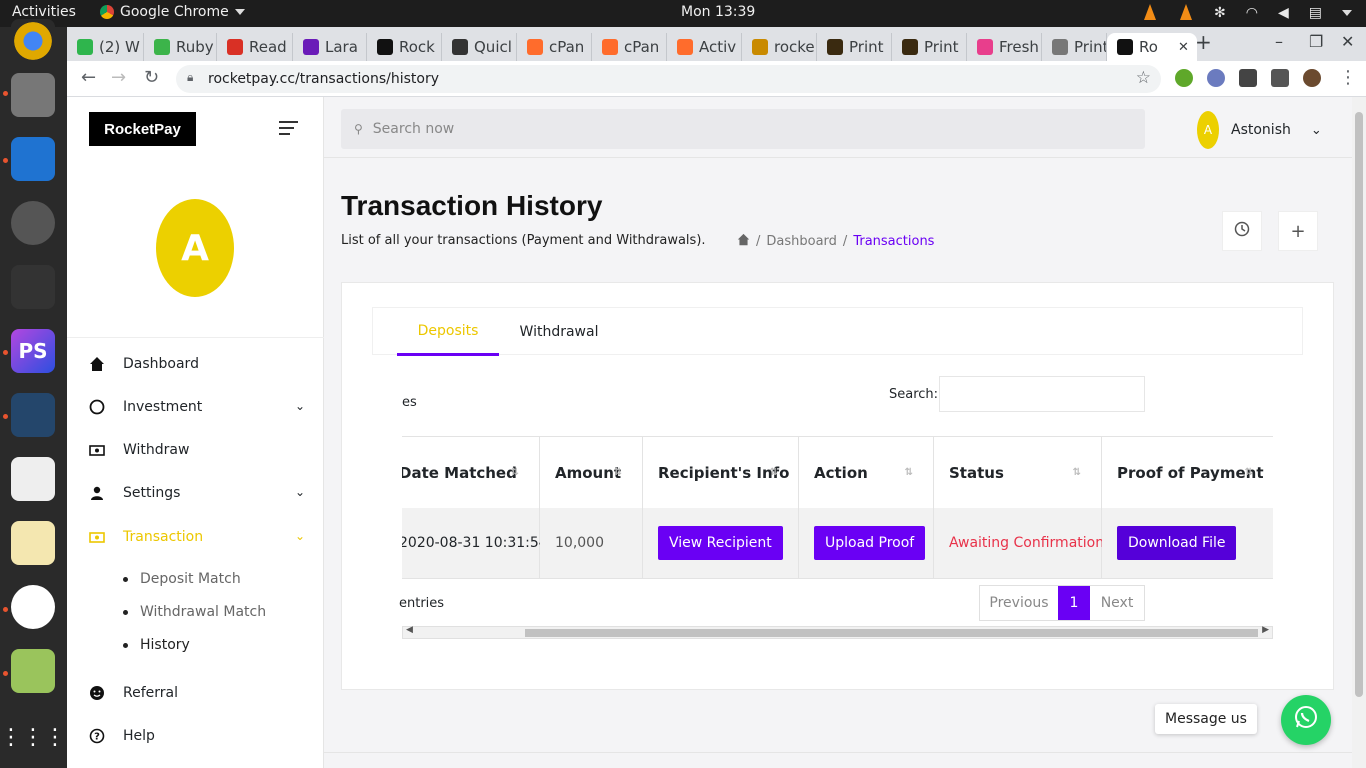 The image size is (1366, 768). I want to click on search-input: ⚲ Search now, so click(743, 129).